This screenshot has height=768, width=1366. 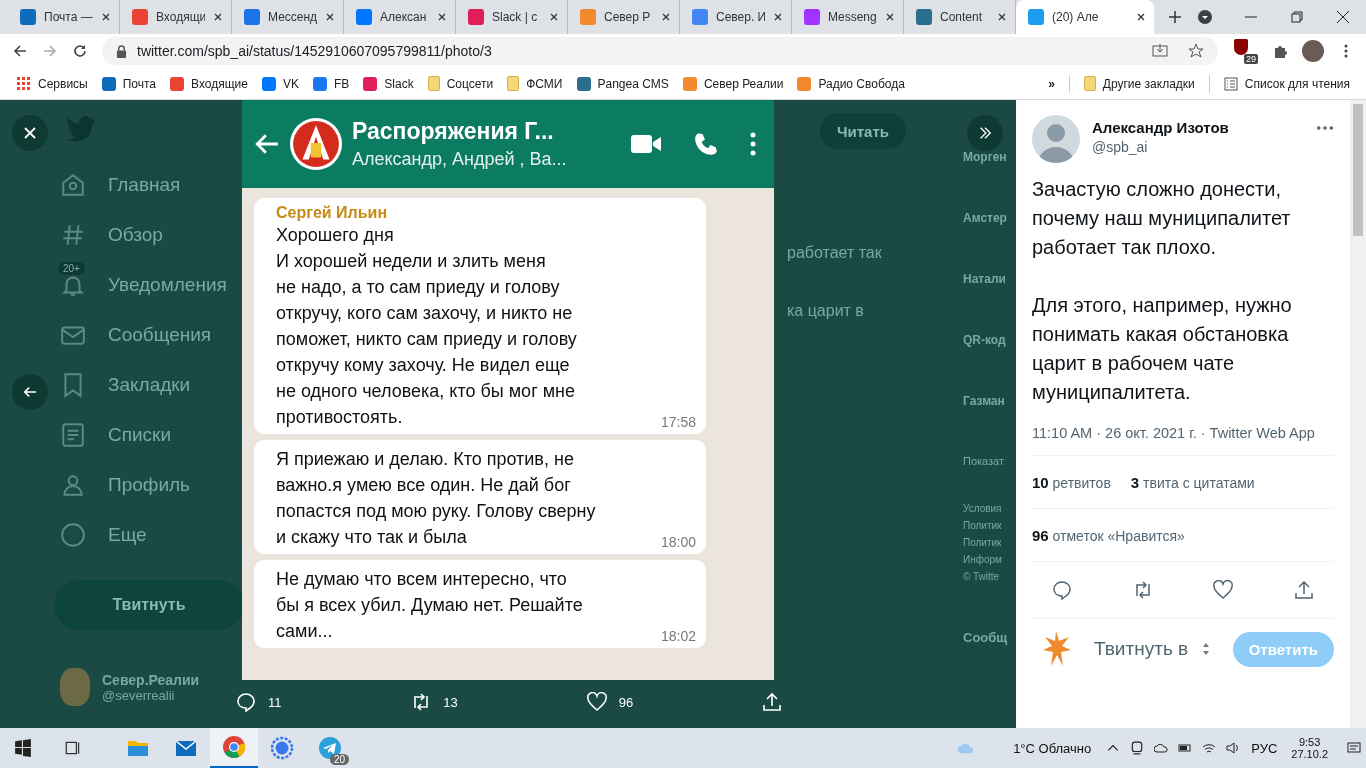 I want to click on arrow-left-icon, so click(x=30, y=392).